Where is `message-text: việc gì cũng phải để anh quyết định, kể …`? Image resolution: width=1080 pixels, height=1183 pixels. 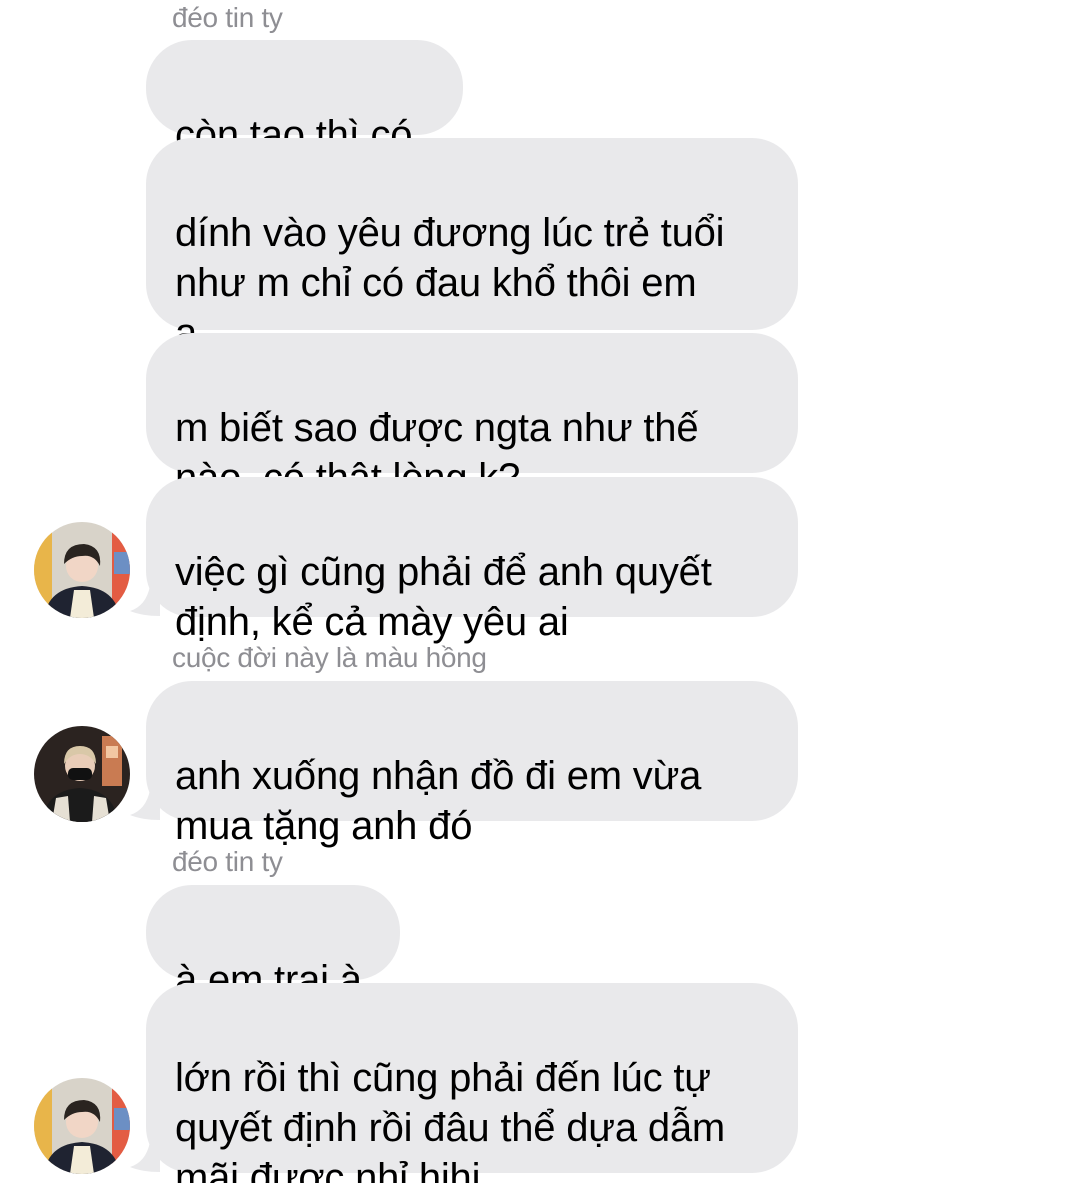 message-text: việc gì cũng phải để anh quyết định, kể … is located at coordinates (443, 597).